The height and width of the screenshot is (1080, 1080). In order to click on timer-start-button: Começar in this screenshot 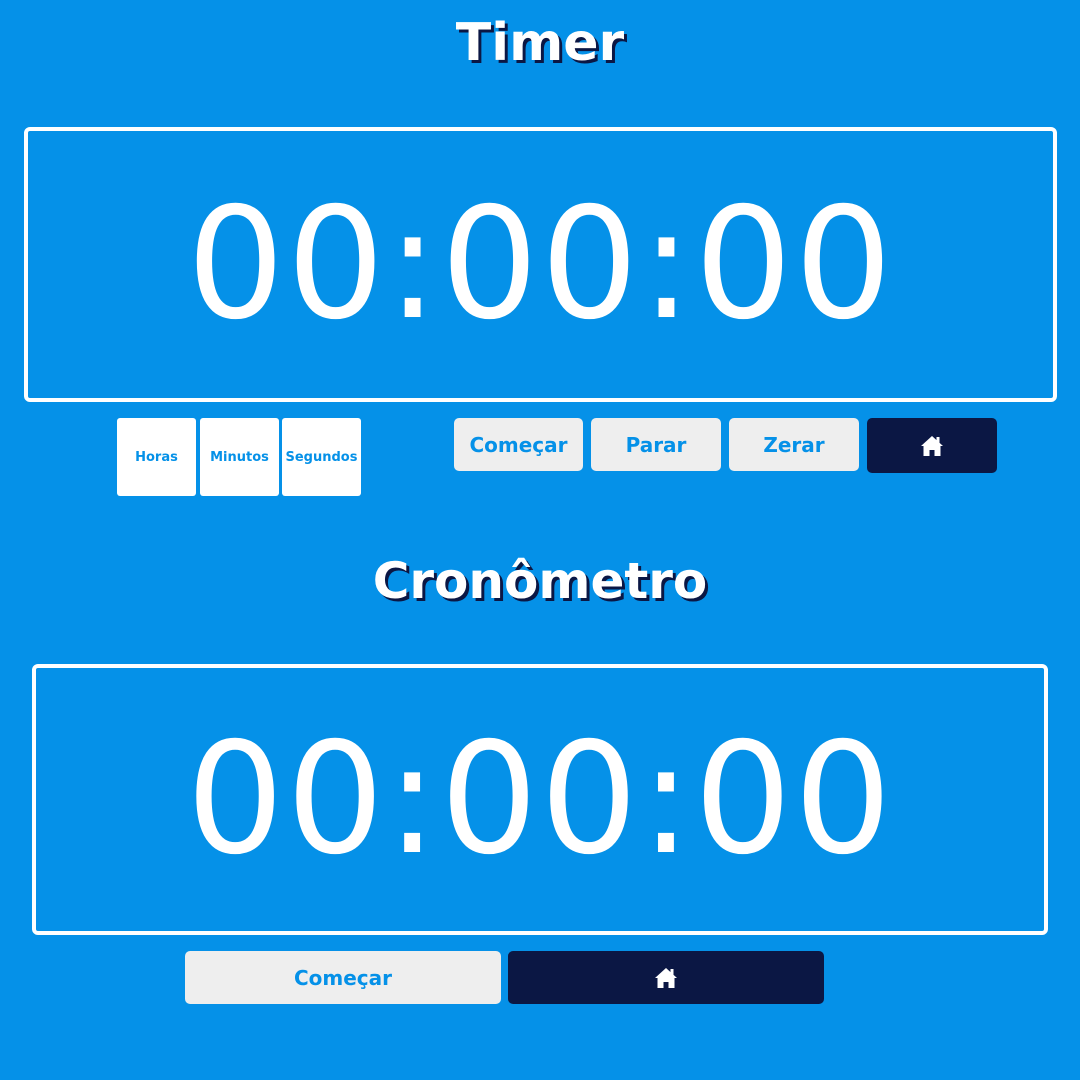, I will do `click(518, 444)`.